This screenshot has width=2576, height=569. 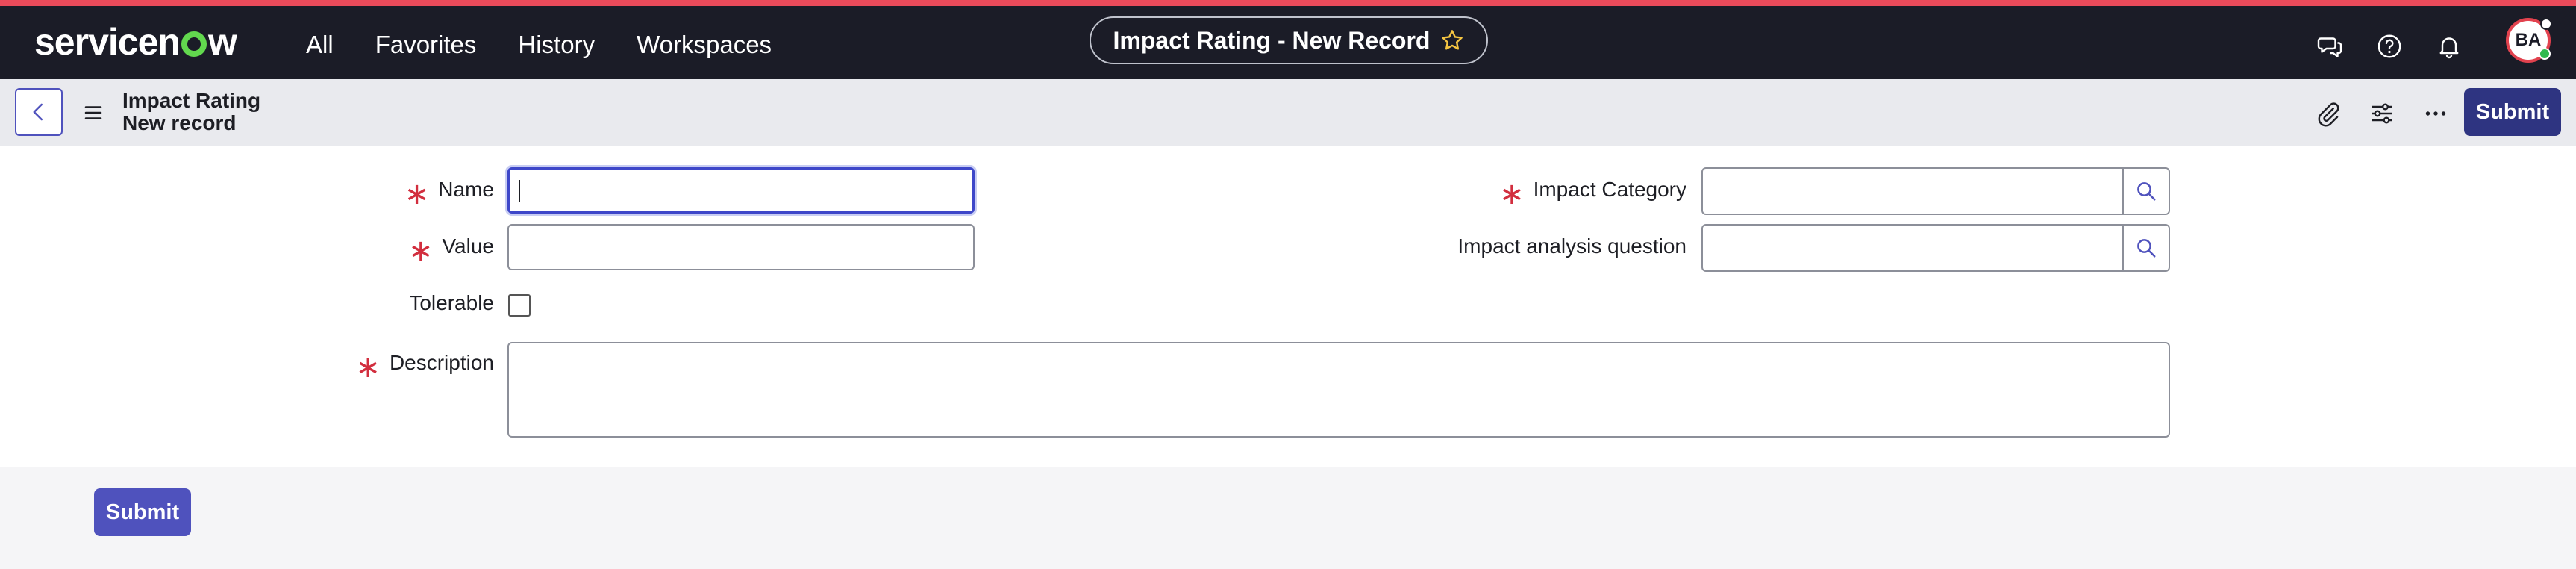 I want to click on help-icon, so click(x=2389, y=46).